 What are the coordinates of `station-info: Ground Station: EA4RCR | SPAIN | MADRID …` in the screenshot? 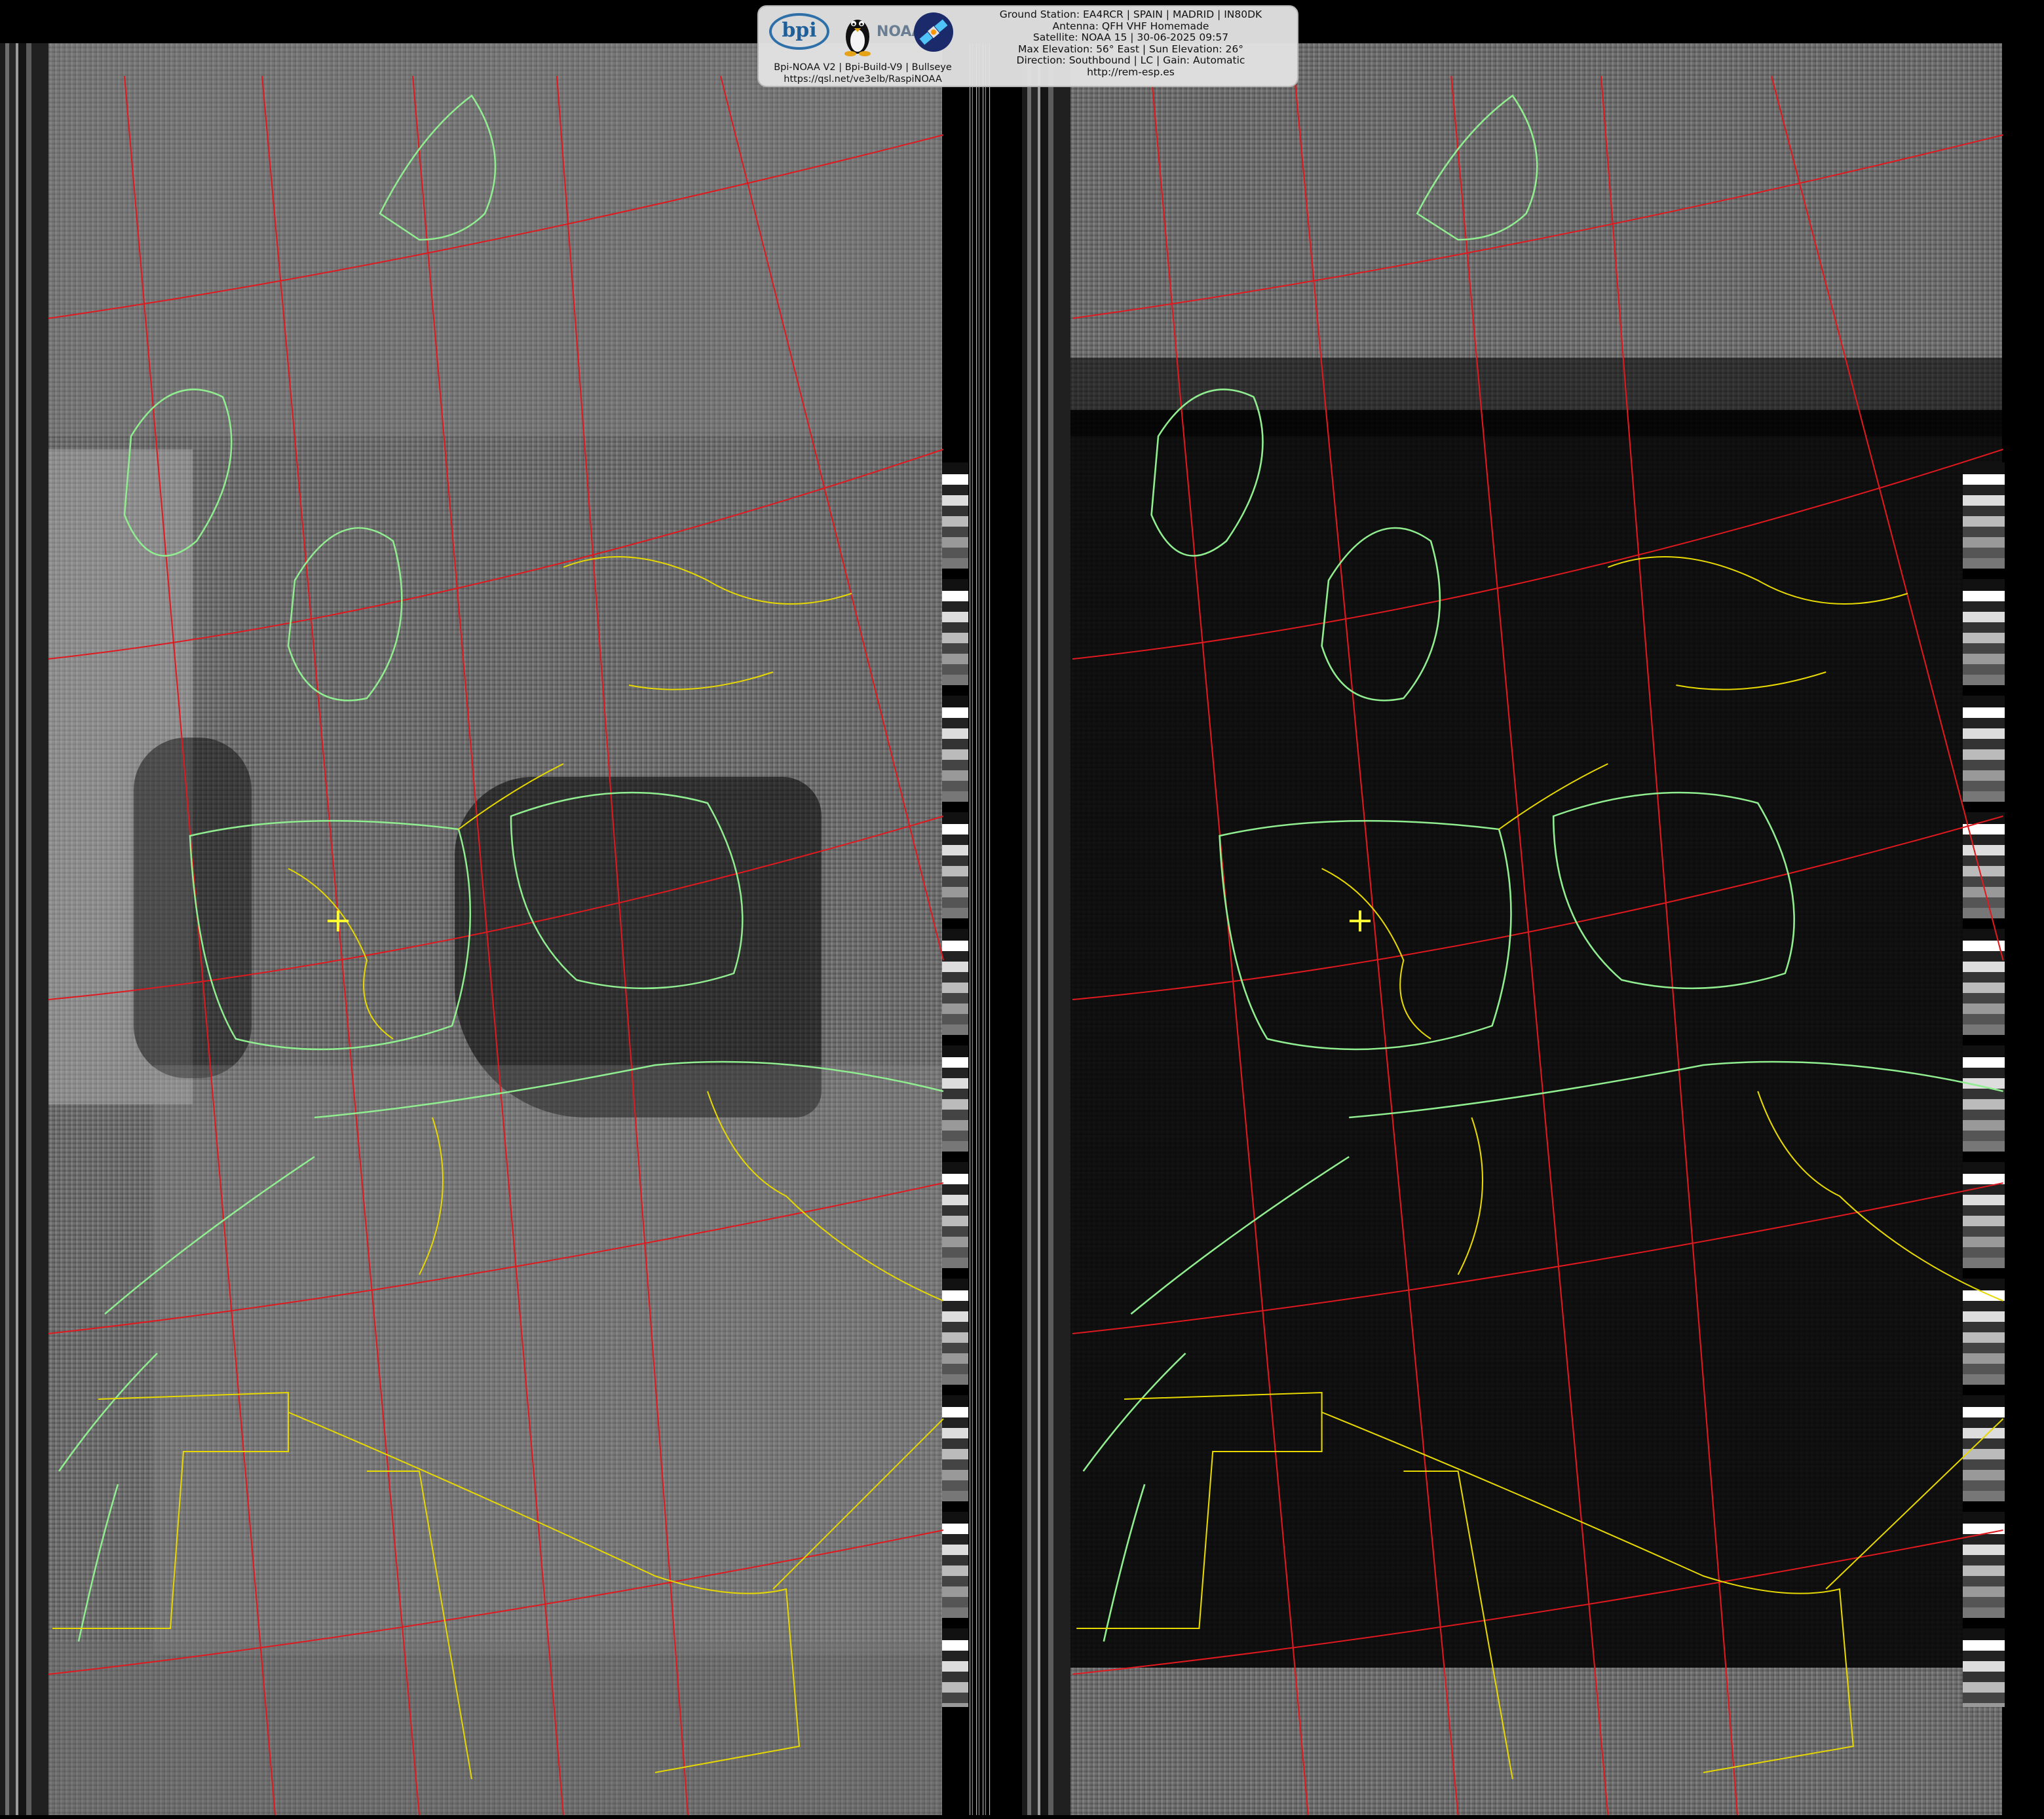 It's located at (1131, 43).